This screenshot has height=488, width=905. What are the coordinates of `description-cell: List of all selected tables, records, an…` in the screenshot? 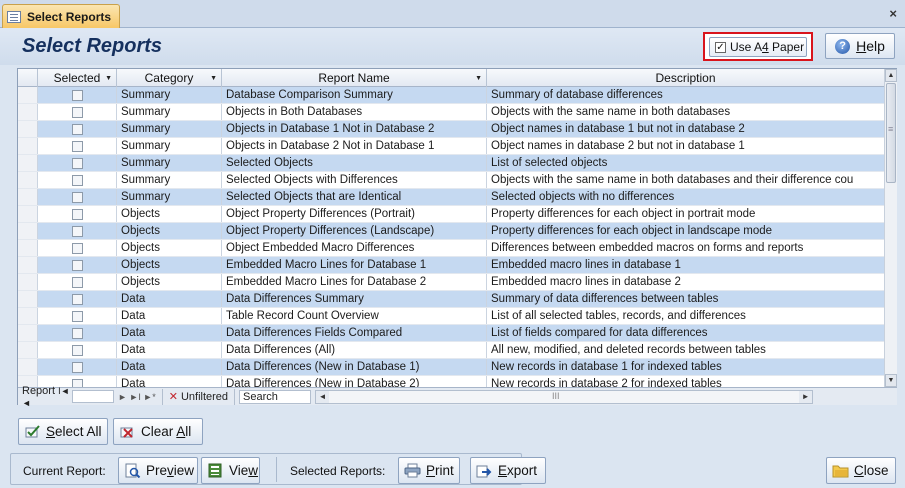 It's located at (685, 316).